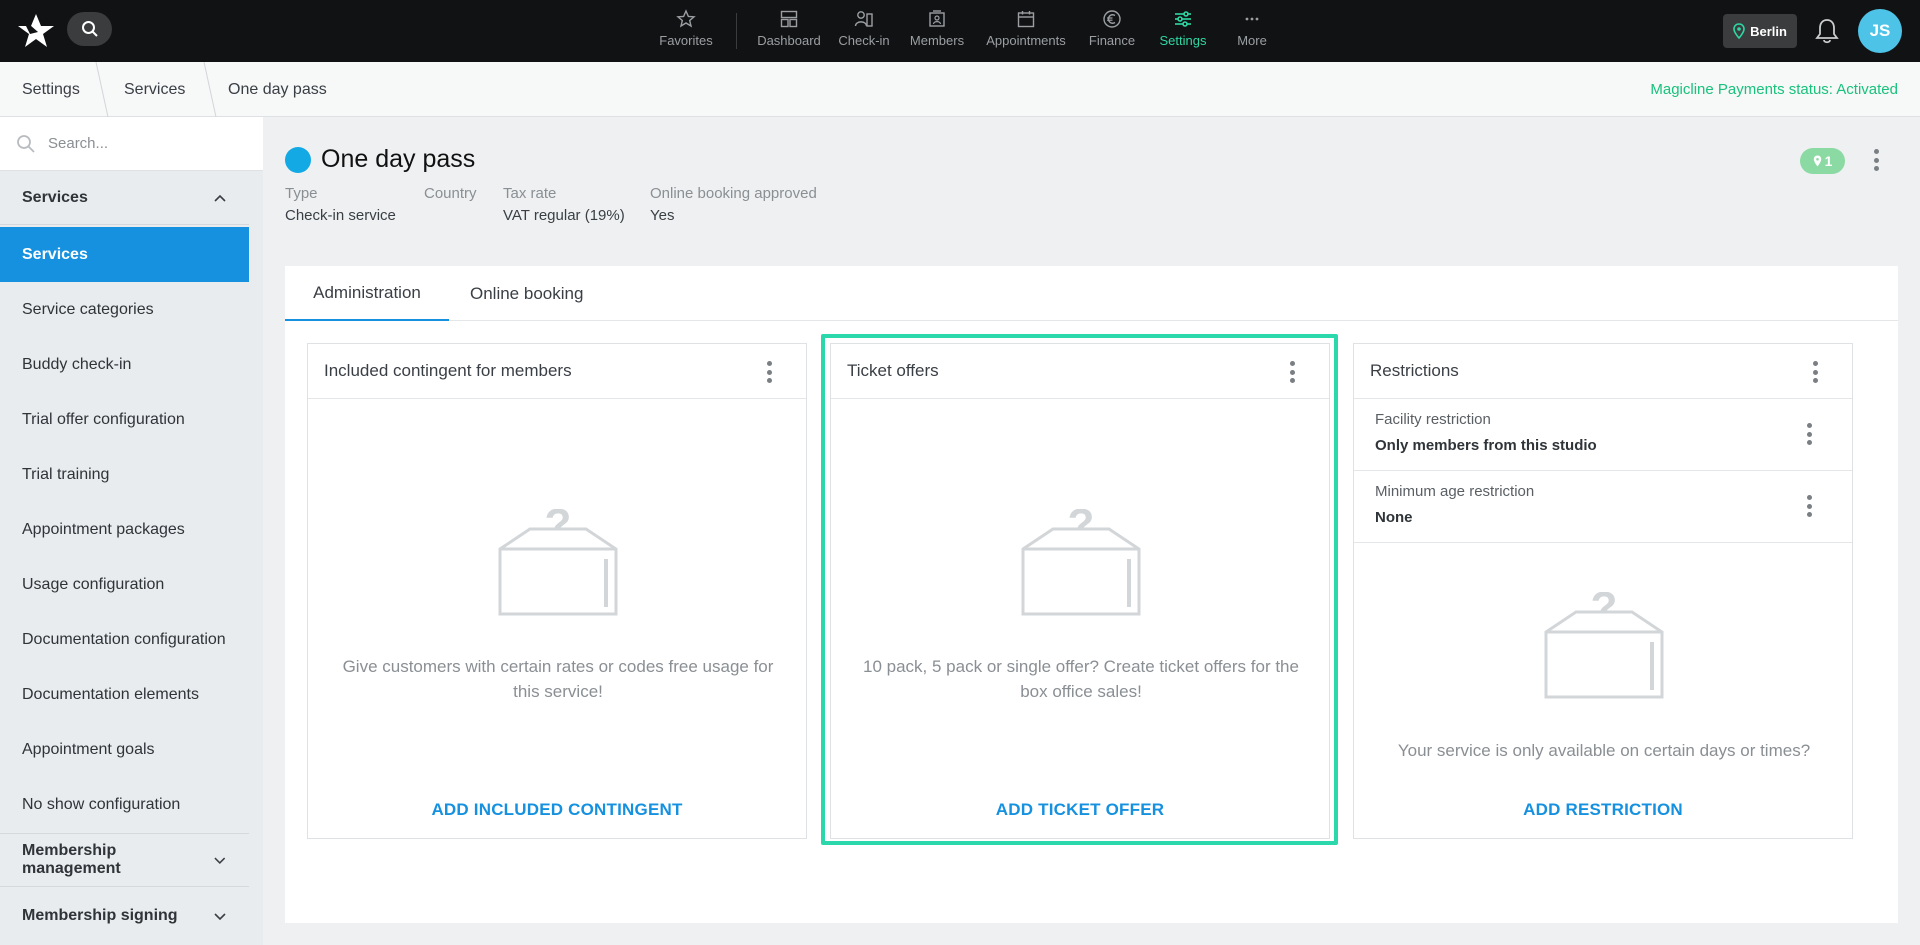  I want to click on meta-country-label: Country, so click(450, 193).